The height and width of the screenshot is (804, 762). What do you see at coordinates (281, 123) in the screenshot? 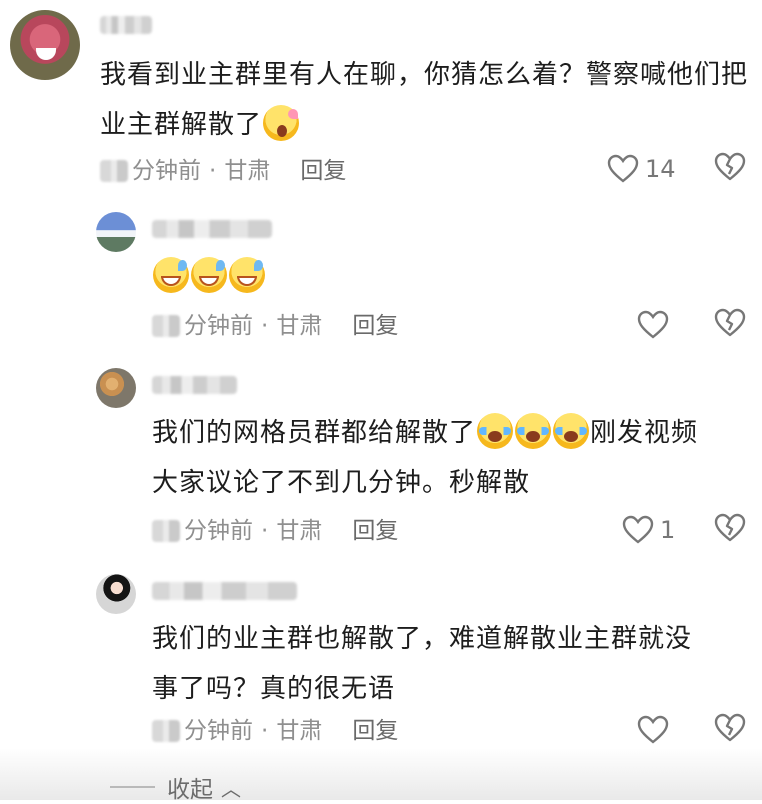
I see `shock-emoji-icon` at bounding box center [281, 123].